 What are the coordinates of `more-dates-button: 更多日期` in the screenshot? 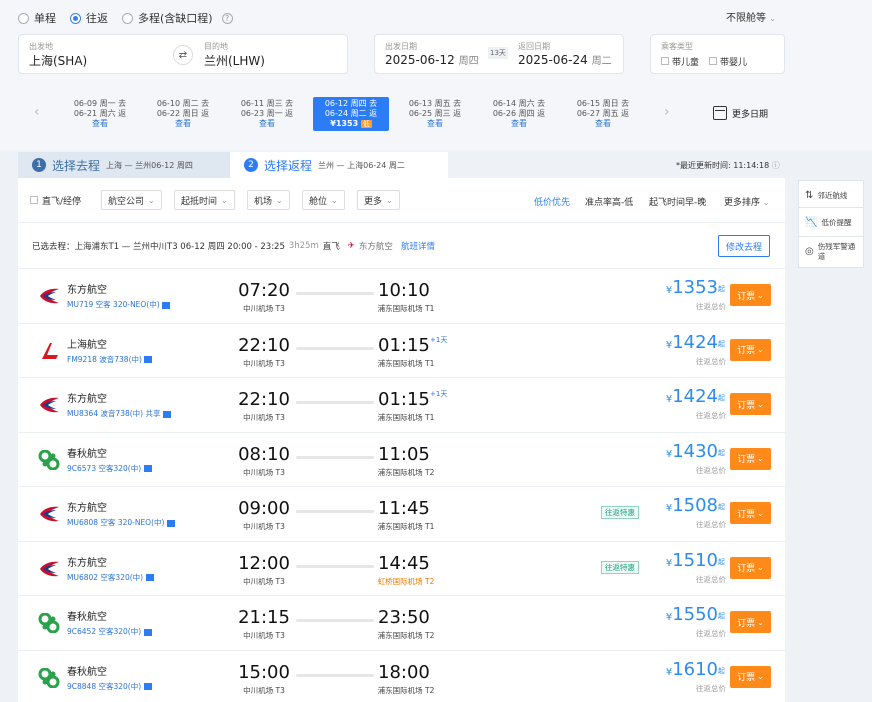 It's located at (740, 113).